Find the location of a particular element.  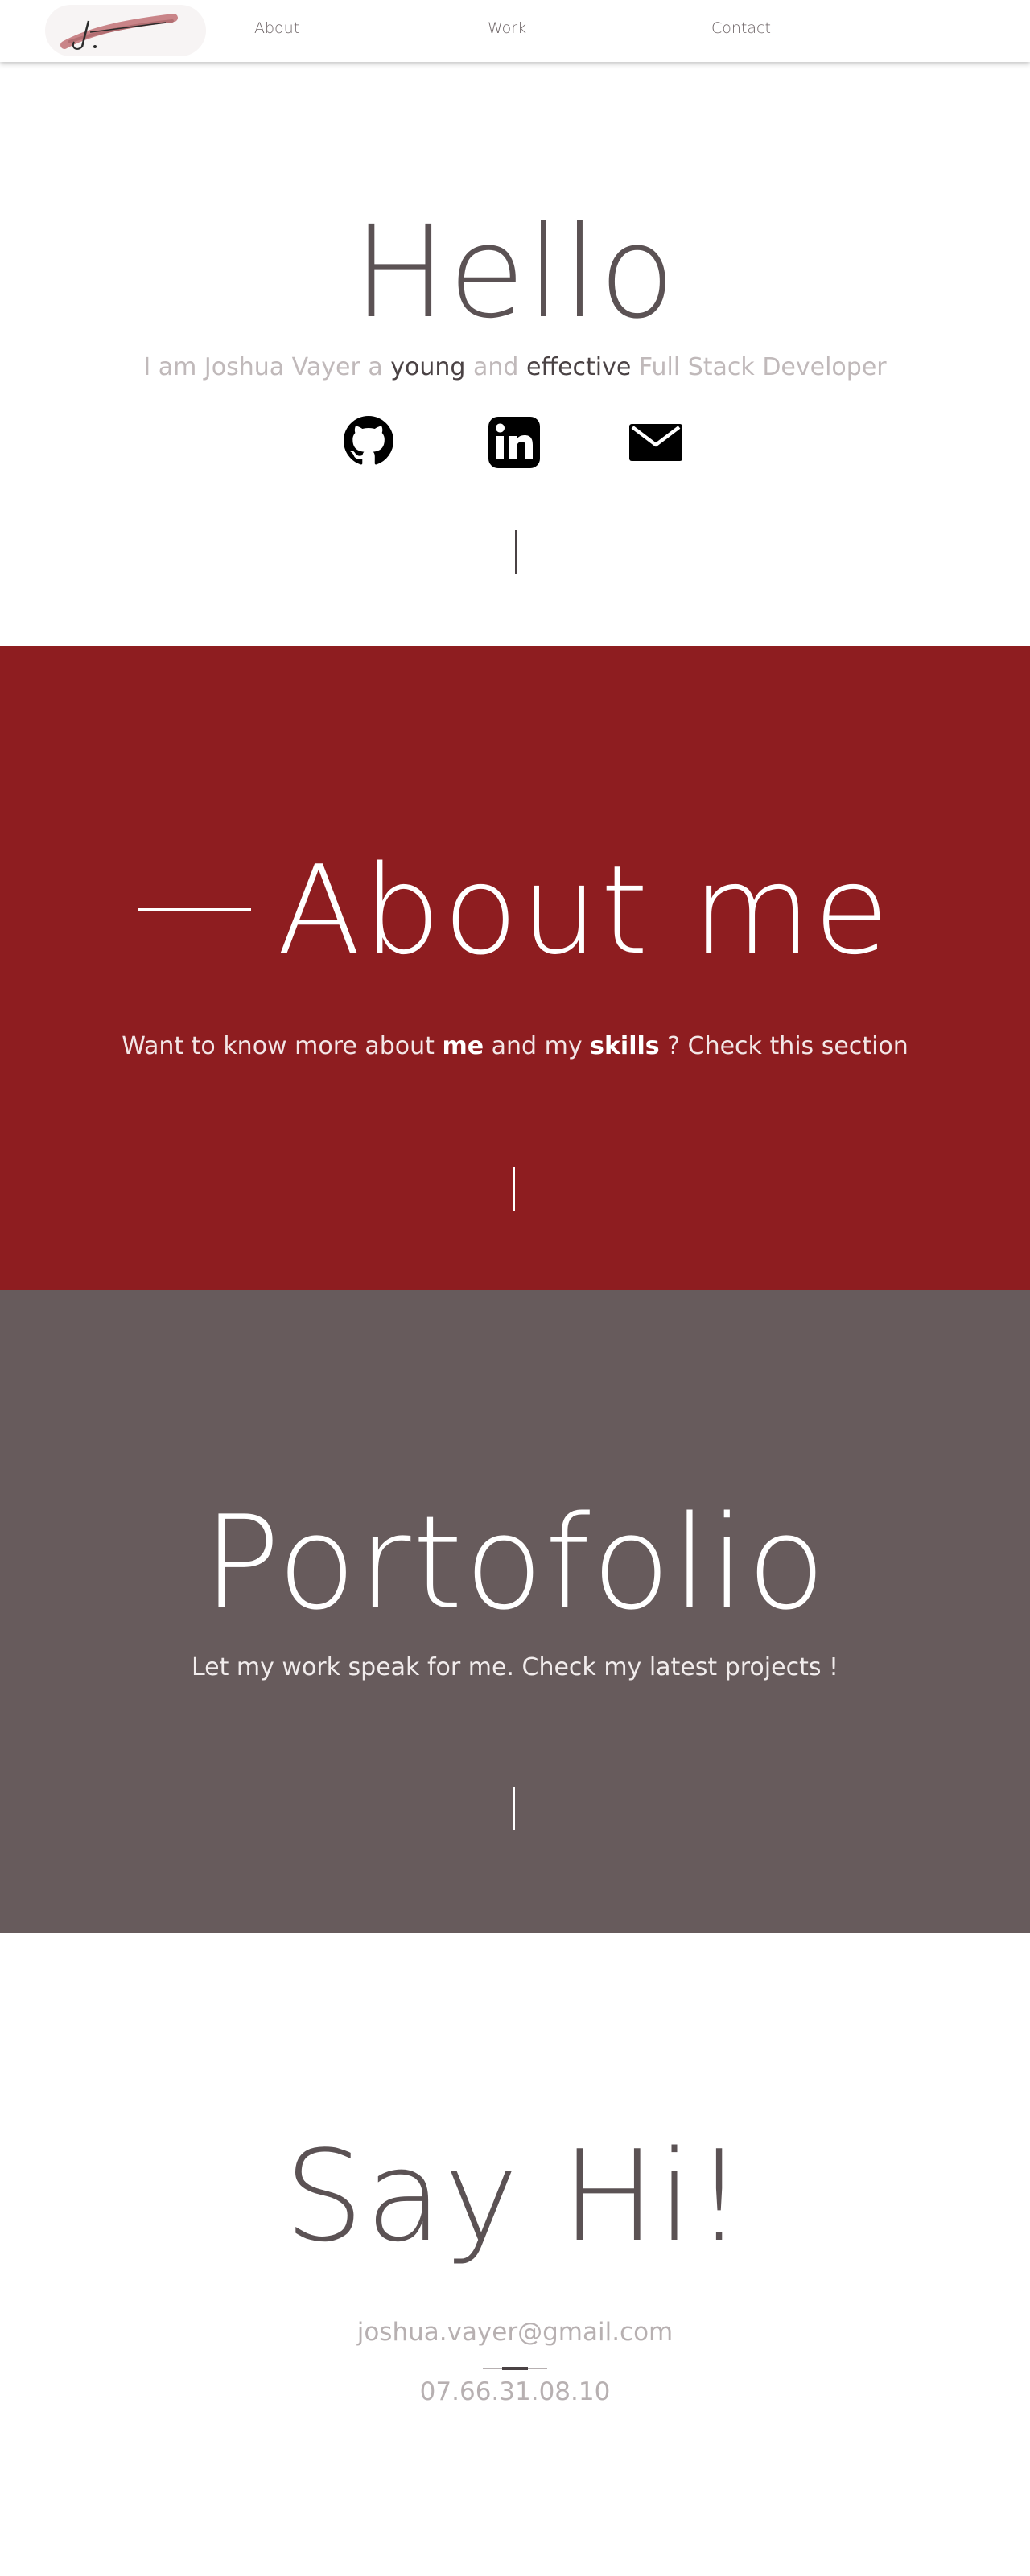

linkedin-icon is located at coordinates (514, 442).